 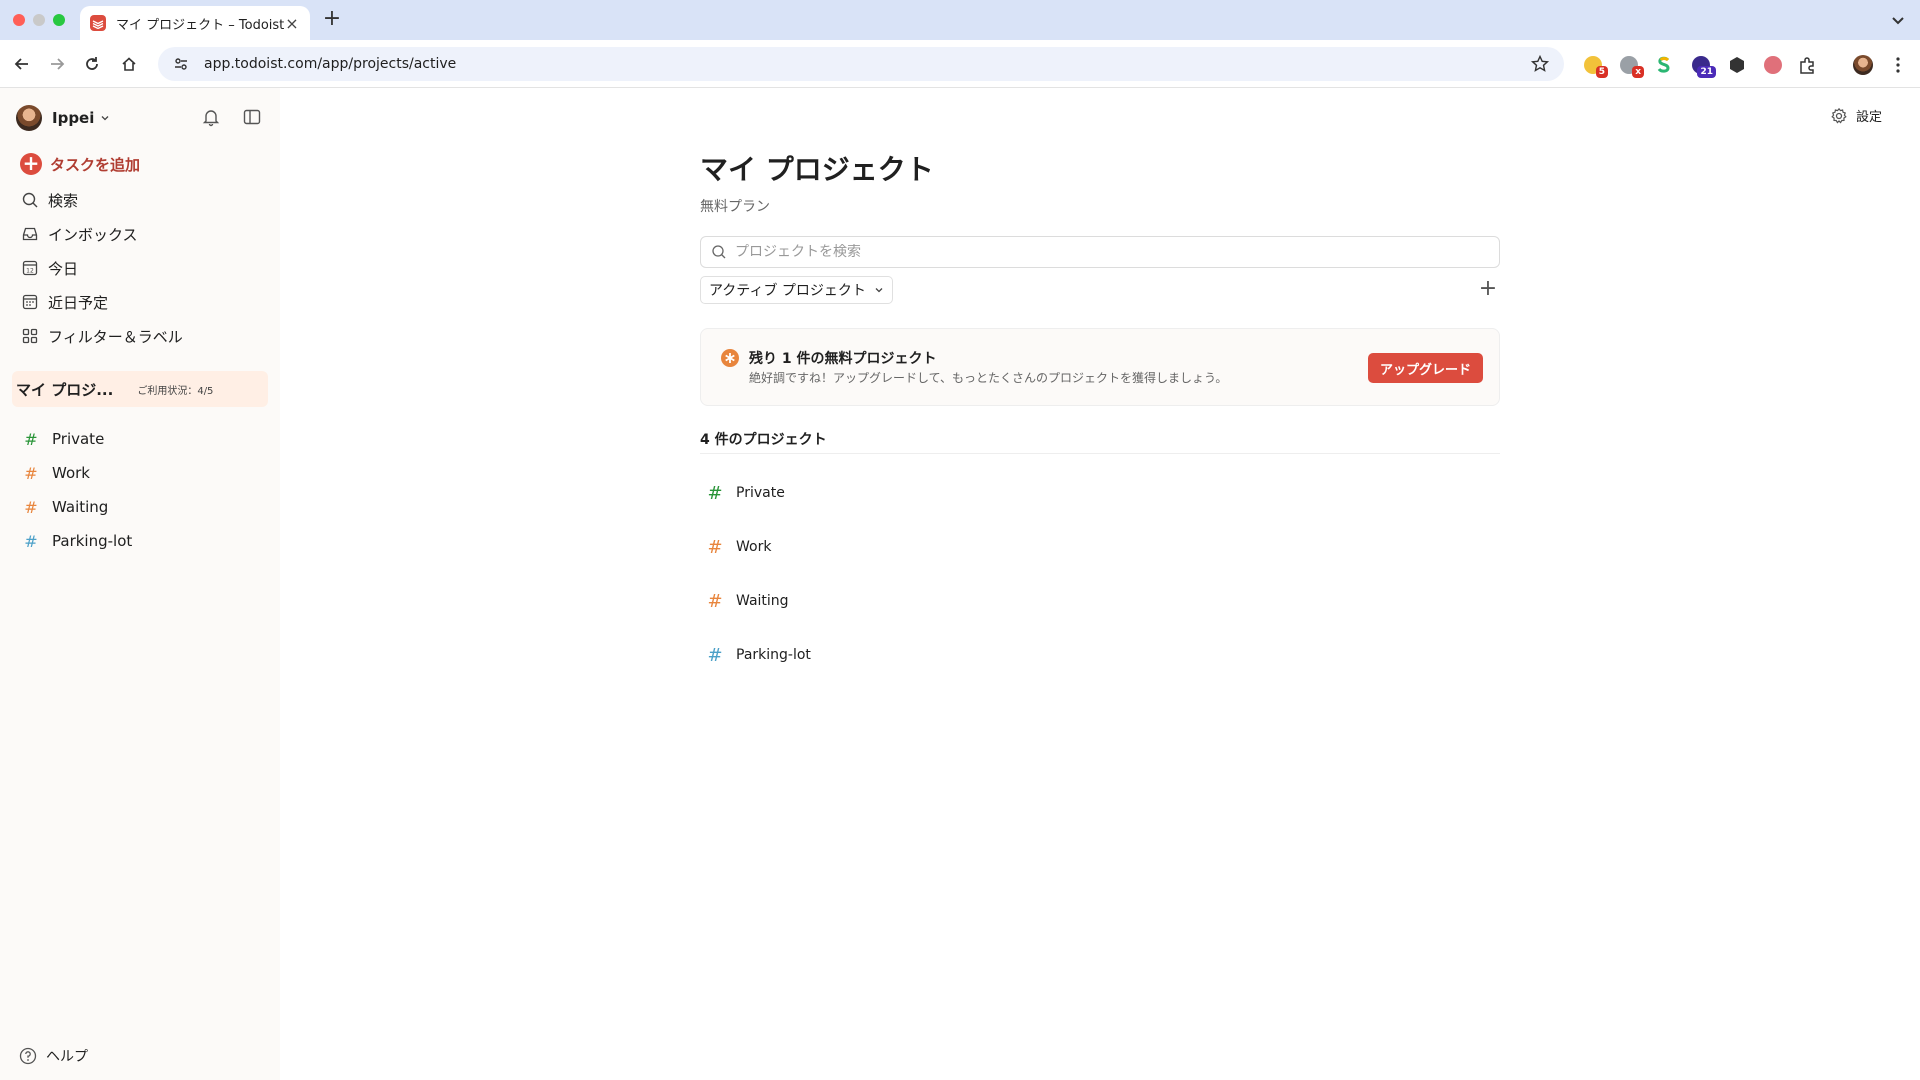 What do you see at coordinates (200, 25) in the screenshot?
I see `tab-title: マイ プロジェクト – Todoist` at bounding box center [200, 25].